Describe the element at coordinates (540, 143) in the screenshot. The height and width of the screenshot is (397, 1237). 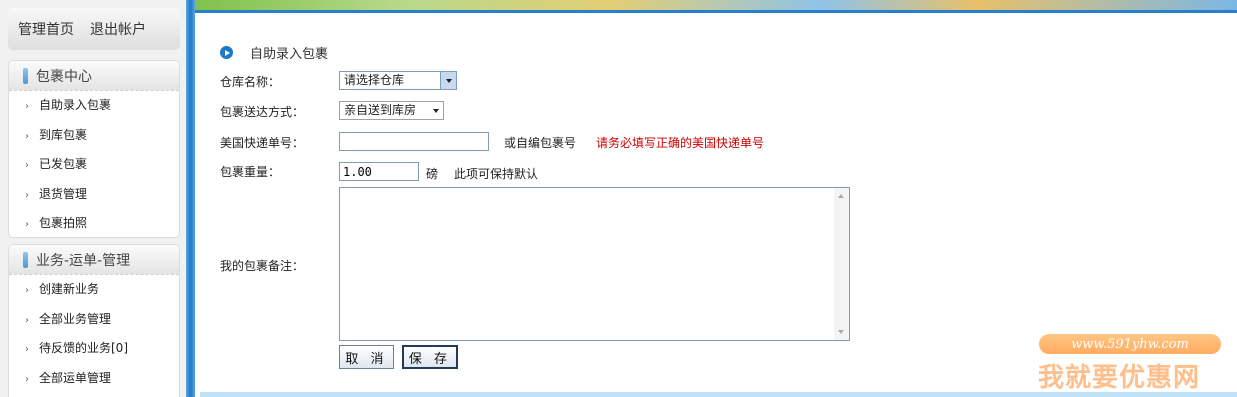
I see `custom-number-label: 或自编包裹号` at that location.